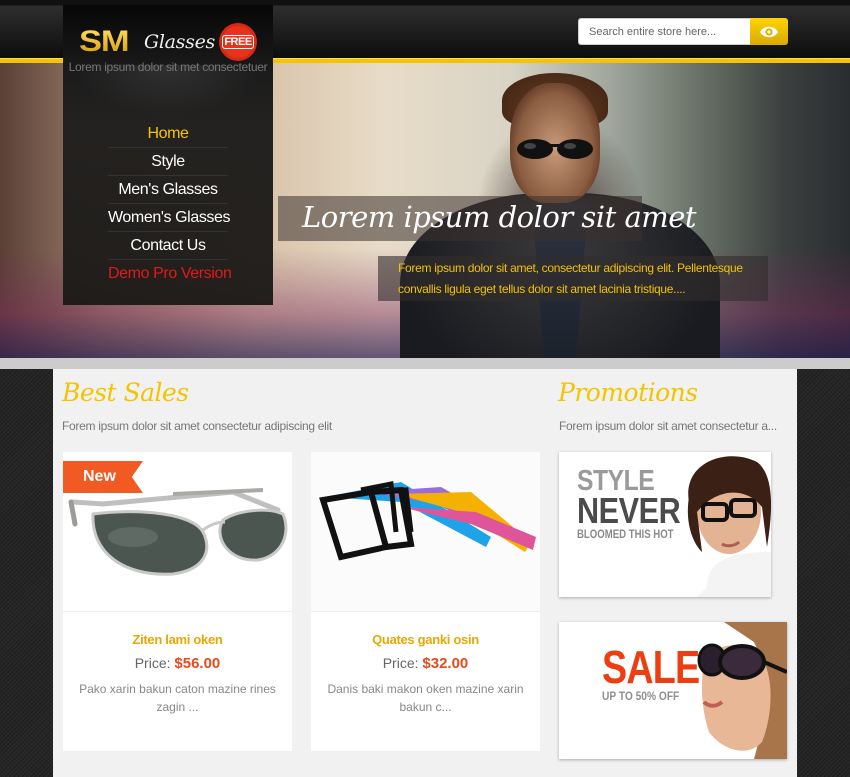  I want to click on promotions-title: Promotions, so click(628, 392).